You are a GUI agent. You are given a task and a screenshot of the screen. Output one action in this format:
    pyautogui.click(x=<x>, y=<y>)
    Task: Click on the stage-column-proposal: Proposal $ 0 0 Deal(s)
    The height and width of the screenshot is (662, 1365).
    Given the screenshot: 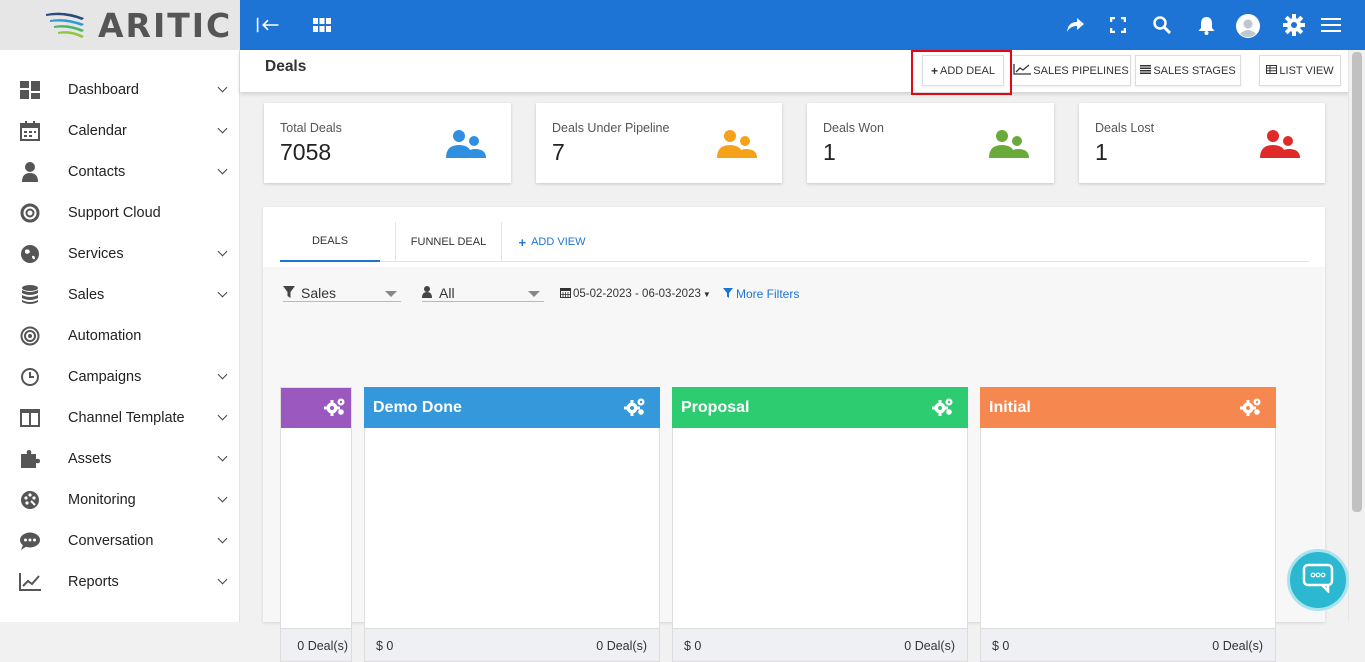 What is the action you would take?
    pyautogui.click(x=820, y=524)
    